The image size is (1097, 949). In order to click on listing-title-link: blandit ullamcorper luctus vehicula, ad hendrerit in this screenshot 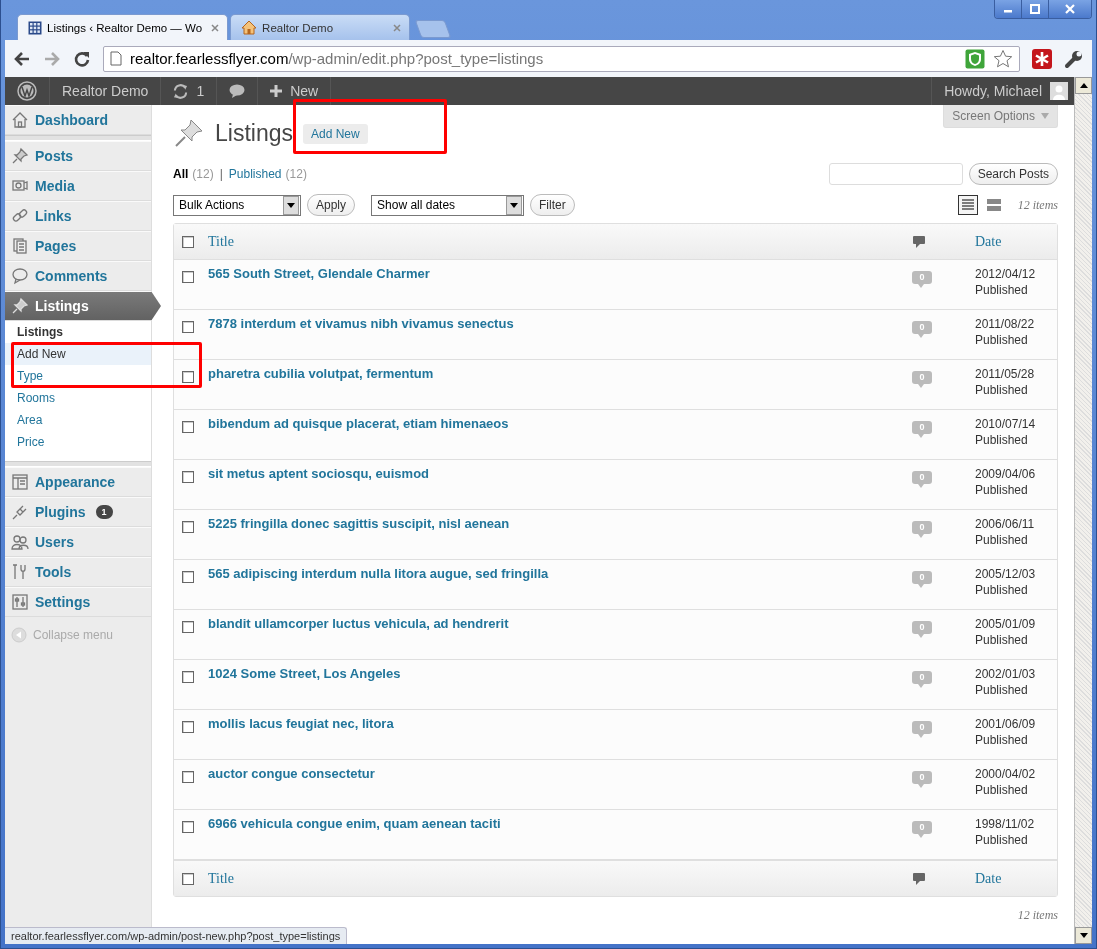, I will do `click(560, 623)`.